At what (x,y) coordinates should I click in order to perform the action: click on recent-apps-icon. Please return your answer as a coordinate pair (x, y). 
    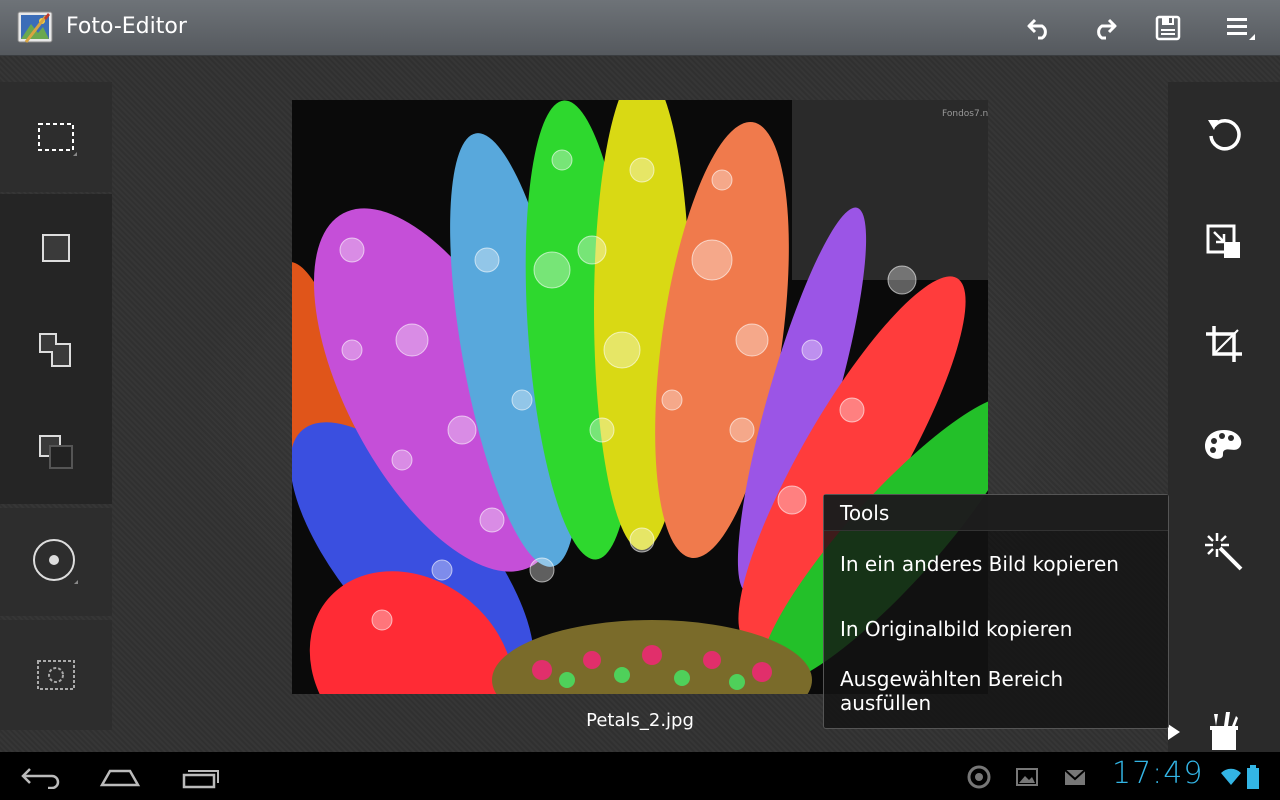
    Looking at the image, I should click on (200, 779).